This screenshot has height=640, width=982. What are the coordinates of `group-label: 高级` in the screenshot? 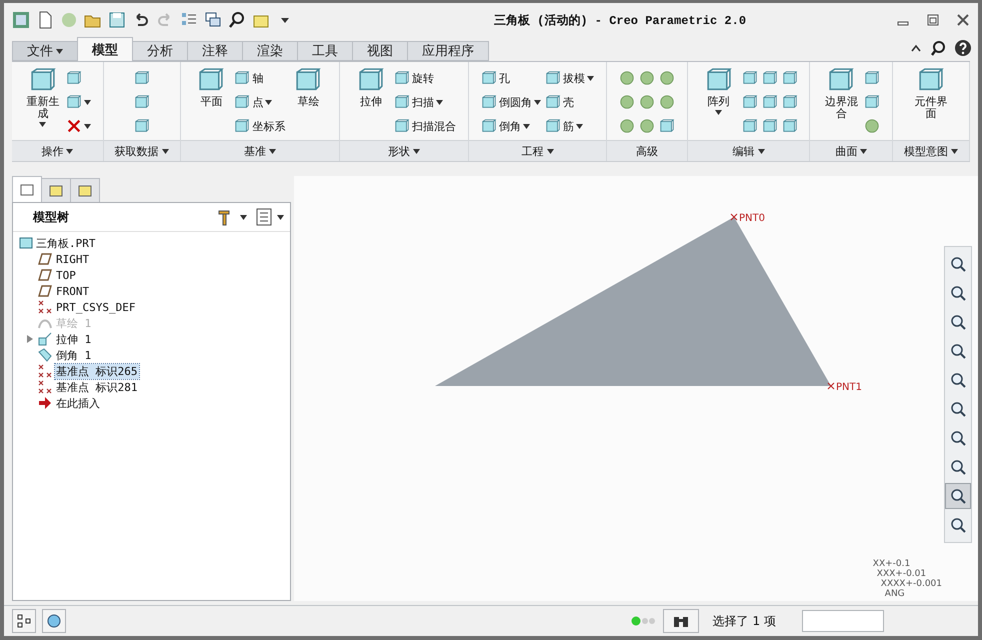 It's located at (646, 150).